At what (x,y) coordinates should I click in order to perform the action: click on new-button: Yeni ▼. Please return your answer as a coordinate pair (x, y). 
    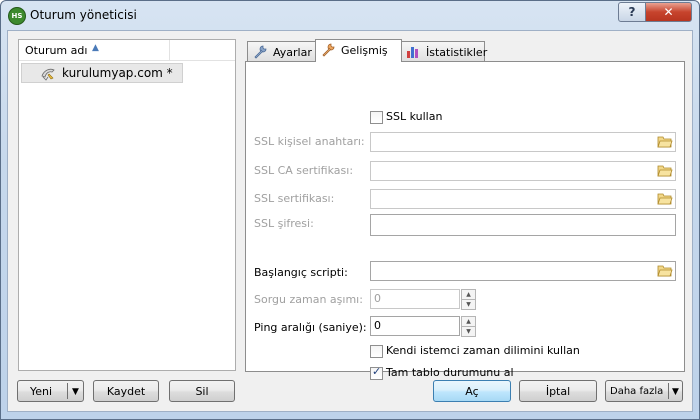
    Looking at the image, I should click on (50, 391).